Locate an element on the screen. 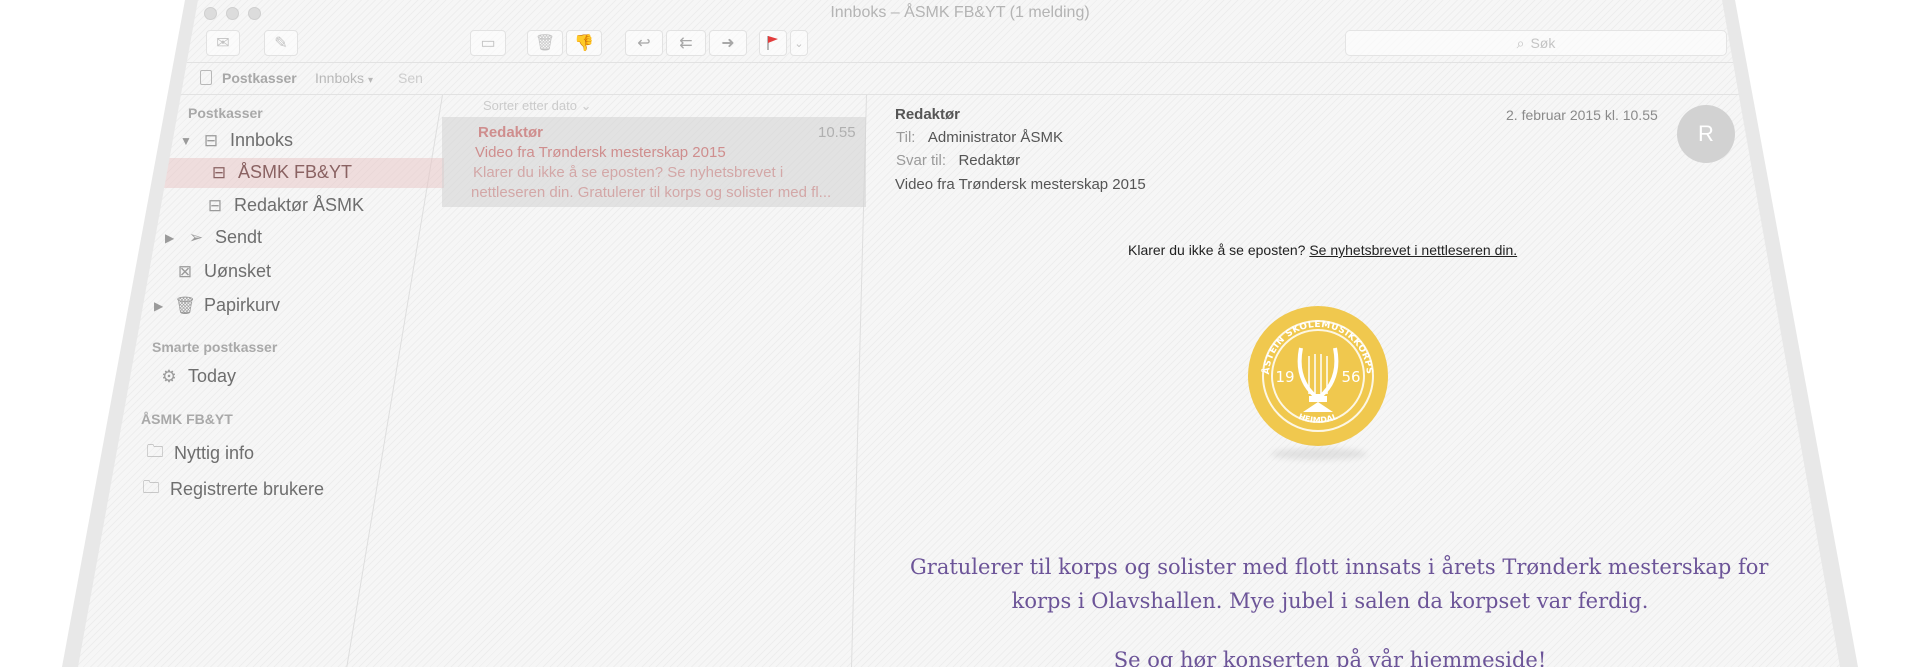 Image resolution: width=1920 pixels, height=667 pixels. disclosure-open-icon: ▼ is located at coordinates (186, 141).